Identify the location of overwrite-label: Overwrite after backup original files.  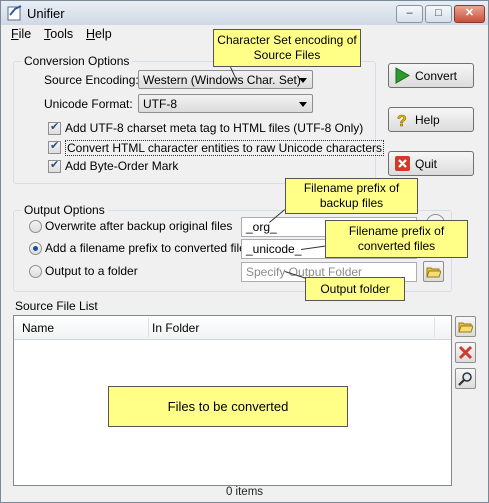
(139, 226).